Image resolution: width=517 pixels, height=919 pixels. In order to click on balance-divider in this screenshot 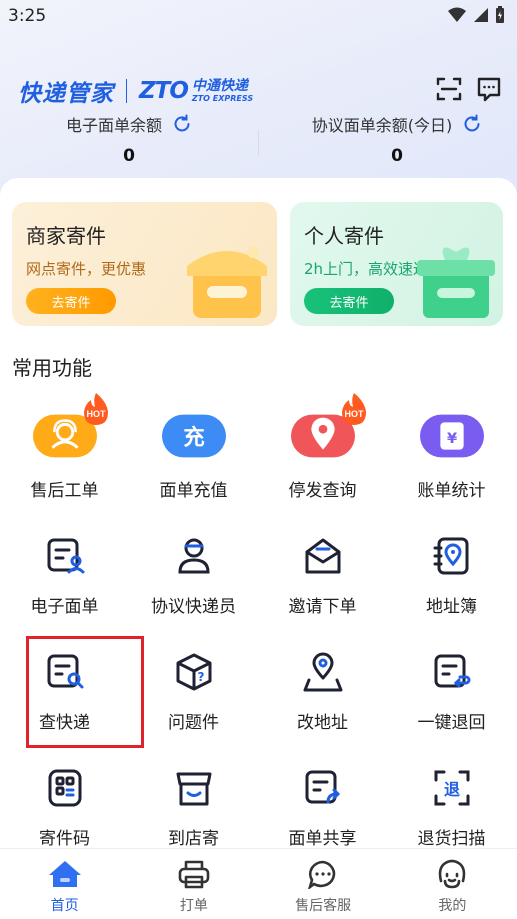, I will do `click(258, 143)`.